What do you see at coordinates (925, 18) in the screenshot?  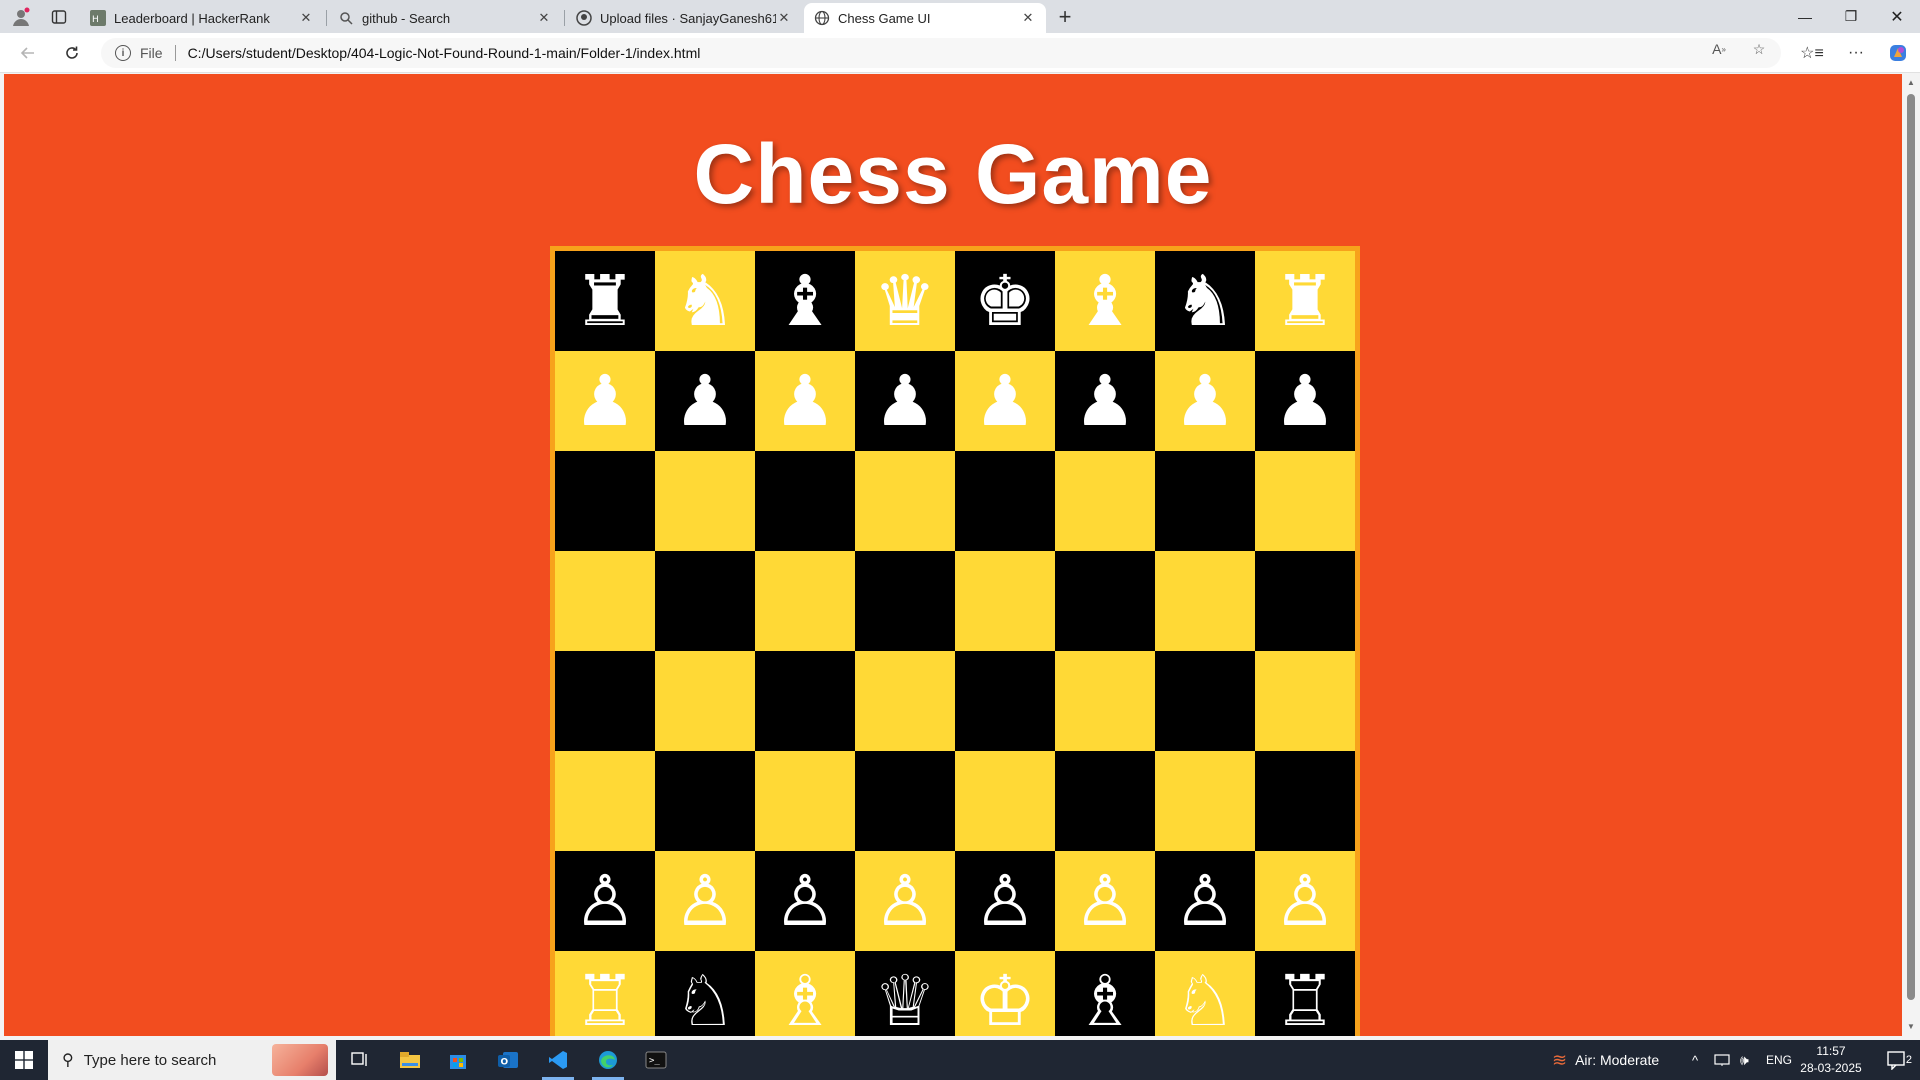 I see `tab-chess-game: Chess Game UI ✕` at bounding box center [925, 18].